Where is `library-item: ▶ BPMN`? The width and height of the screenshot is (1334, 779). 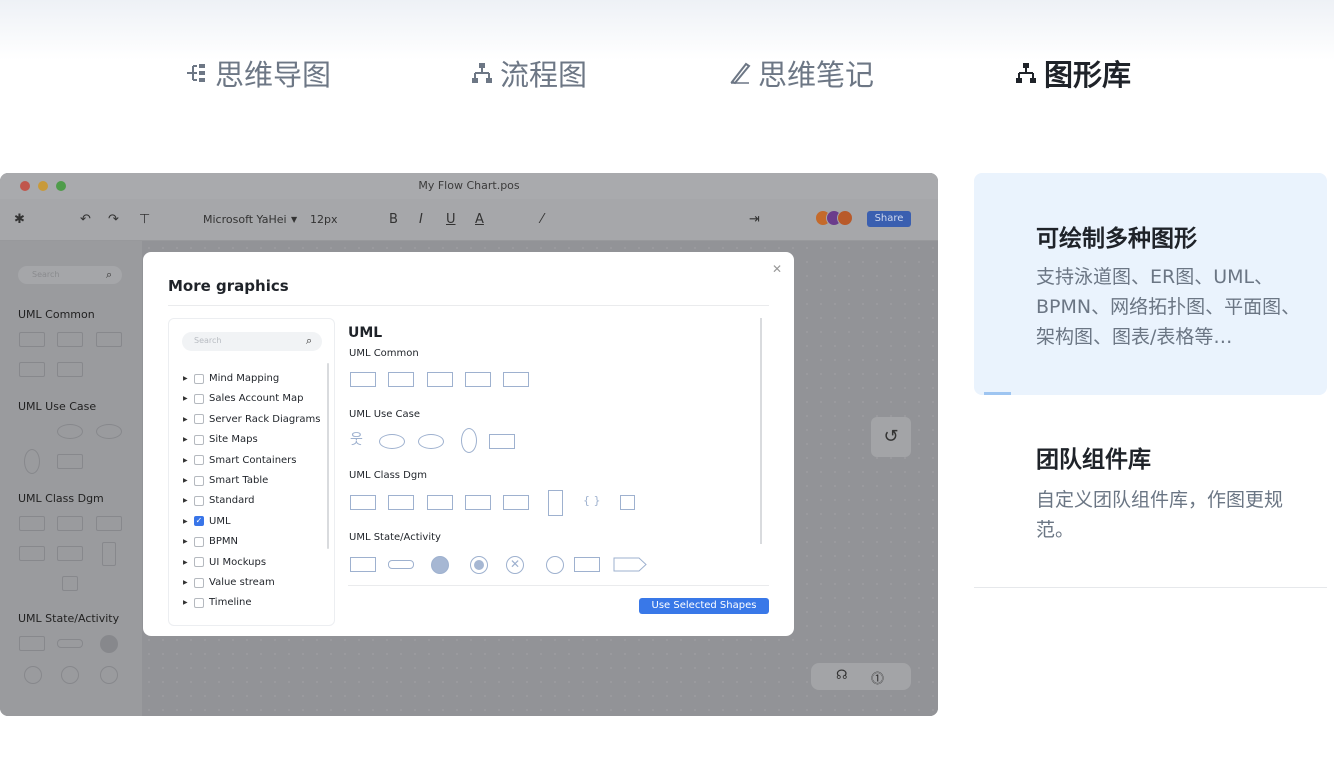
library-item: ▶ BPMN is located at coordinates (210, 541).